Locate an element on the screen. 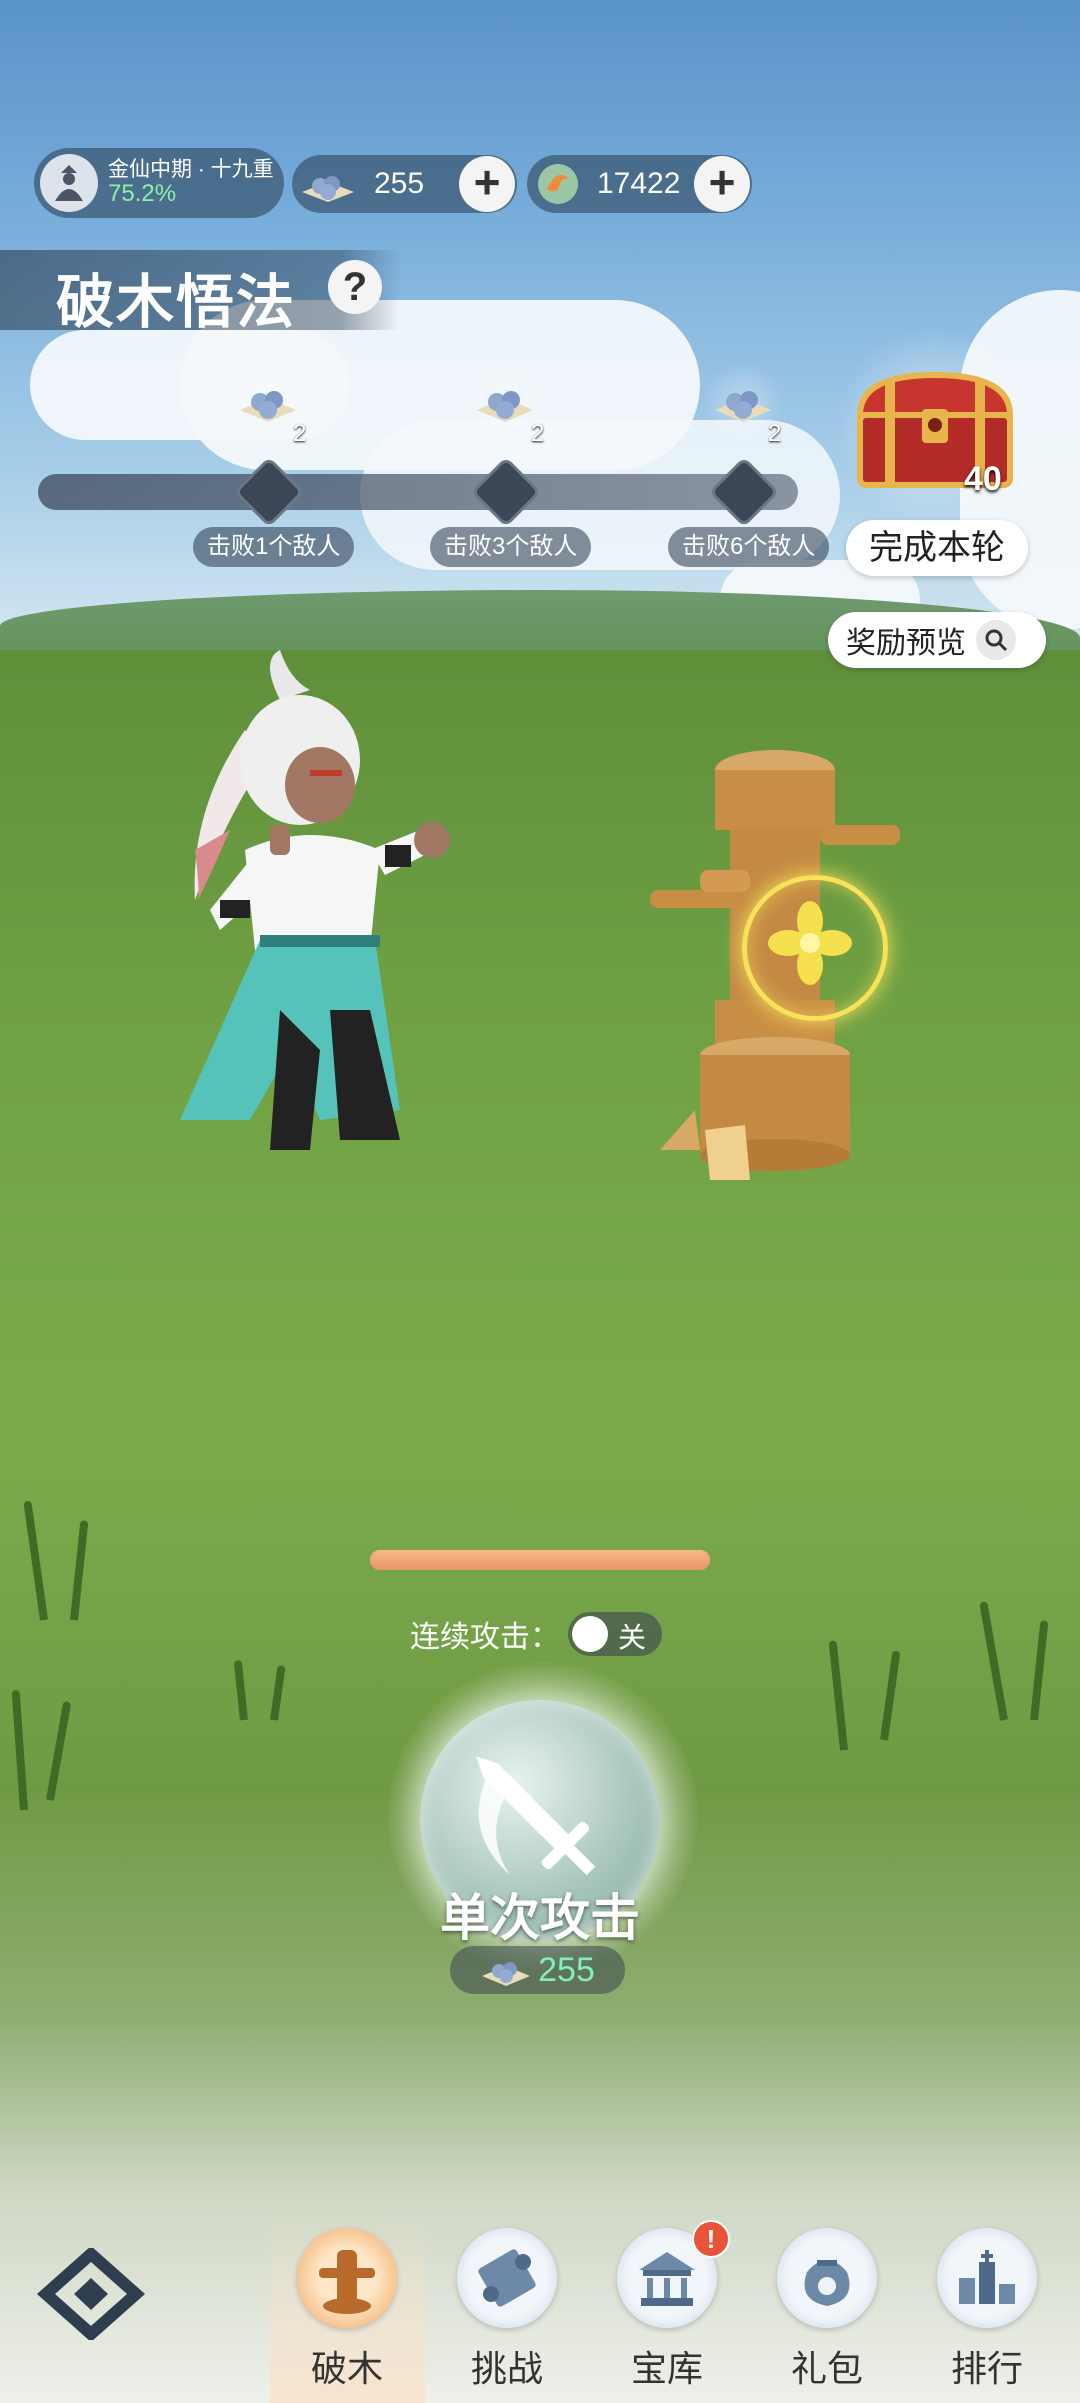 This screenshot has height=2403, width=1080. chest-count: 40 is located at coordinates (983, 479).